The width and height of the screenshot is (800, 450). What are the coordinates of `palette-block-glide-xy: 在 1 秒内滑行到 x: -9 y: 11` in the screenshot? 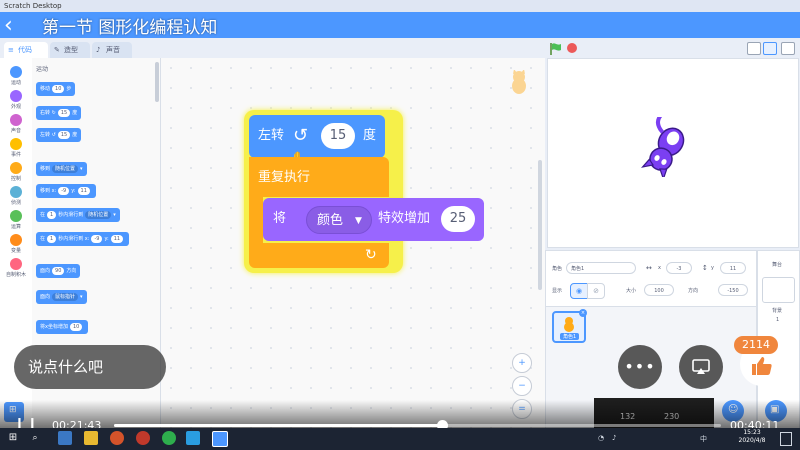 It's located at (83, 239).